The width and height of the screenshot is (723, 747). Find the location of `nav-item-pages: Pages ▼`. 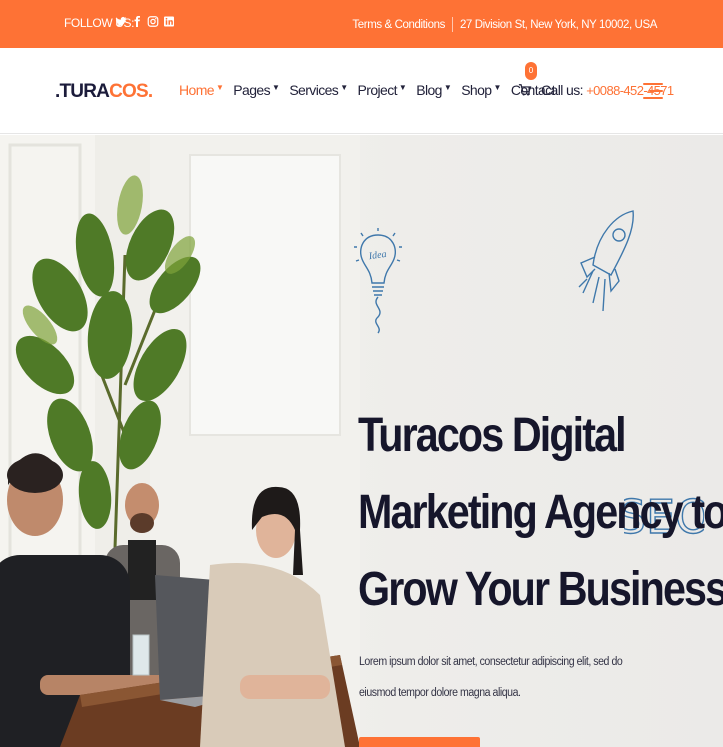

nav-item-pages: Pages ▼ is located at coordinates (256, 90).